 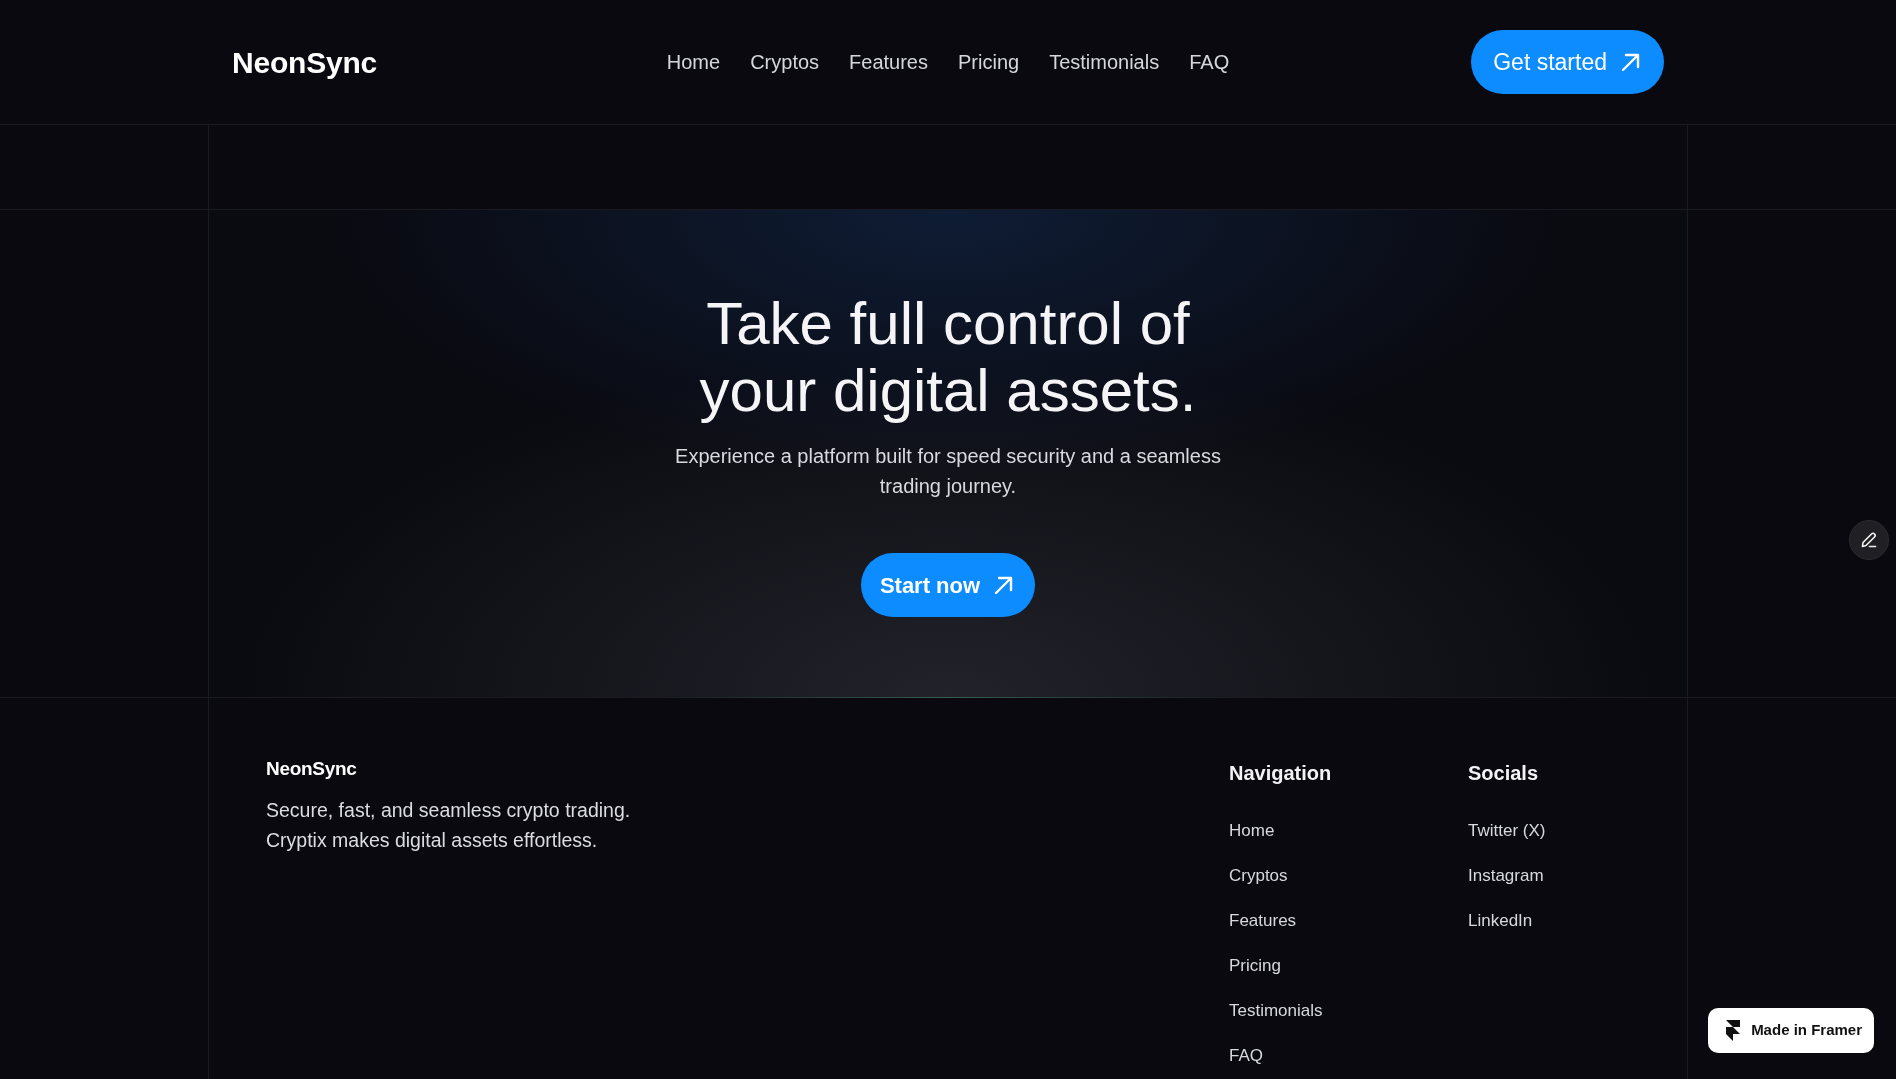 I want to click on footer-link: Cryptos, so click(x=1258, y=876).